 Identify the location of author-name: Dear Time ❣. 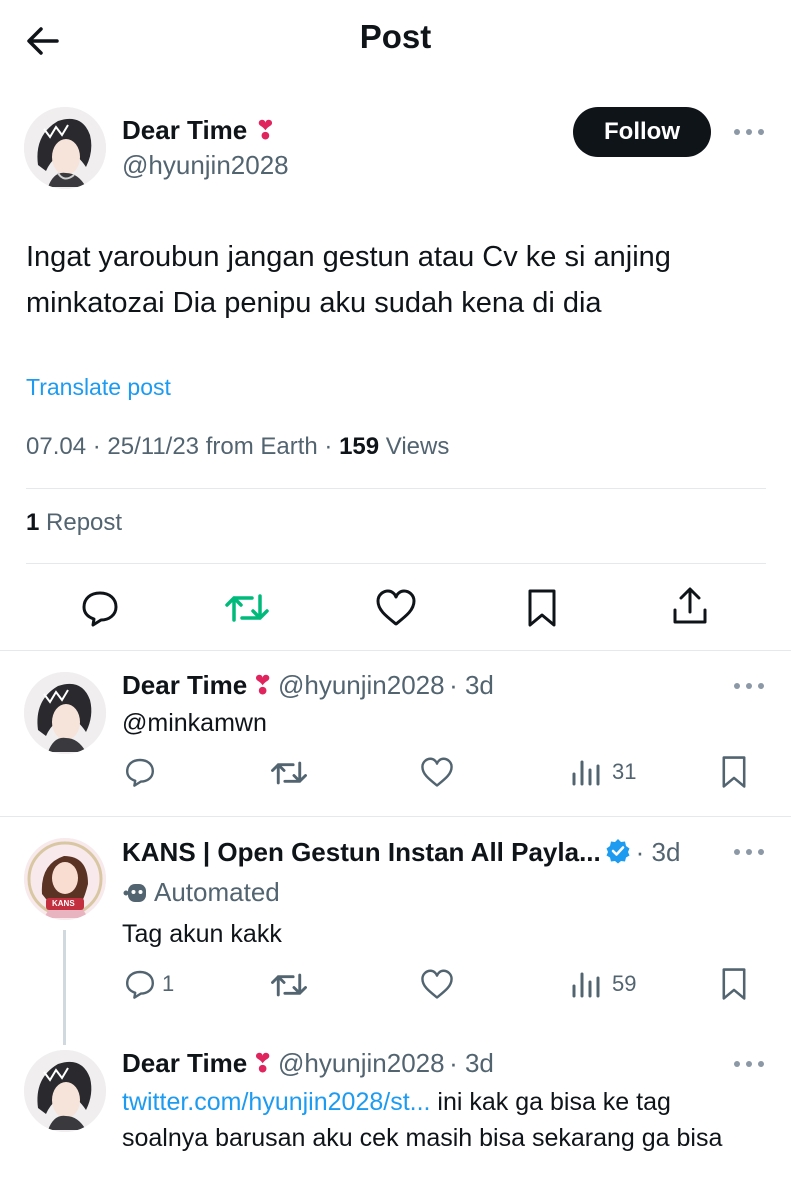
(199, 130).